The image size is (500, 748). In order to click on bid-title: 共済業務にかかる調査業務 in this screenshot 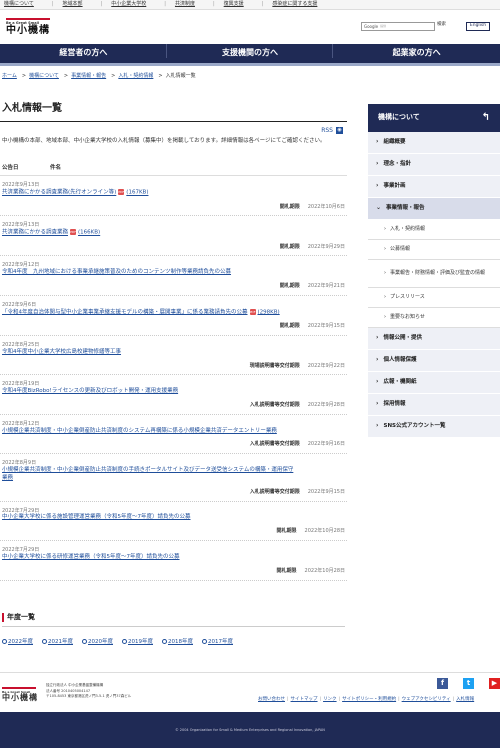, I will do `click(35, 233)`.